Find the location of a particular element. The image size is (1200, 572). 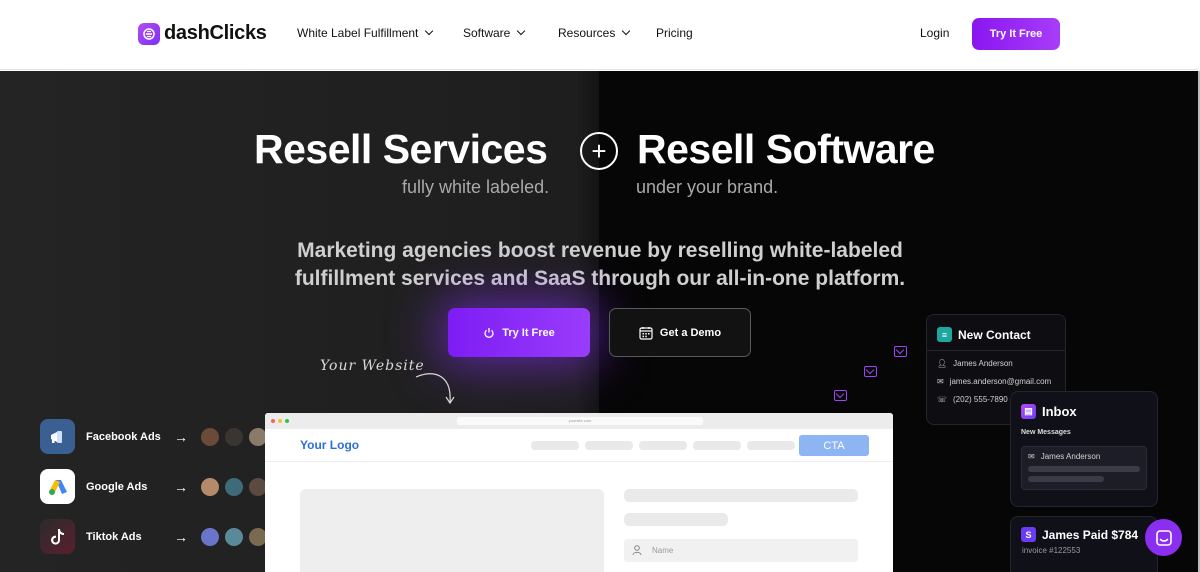

power-icon is located at coordinates (489, 332).